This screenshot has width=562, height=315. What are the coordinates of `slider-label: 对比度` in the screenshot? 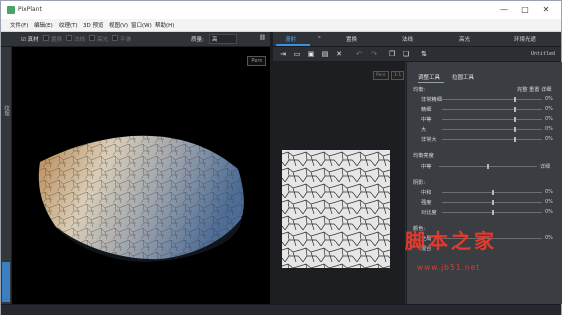 It's located at (429, 213).